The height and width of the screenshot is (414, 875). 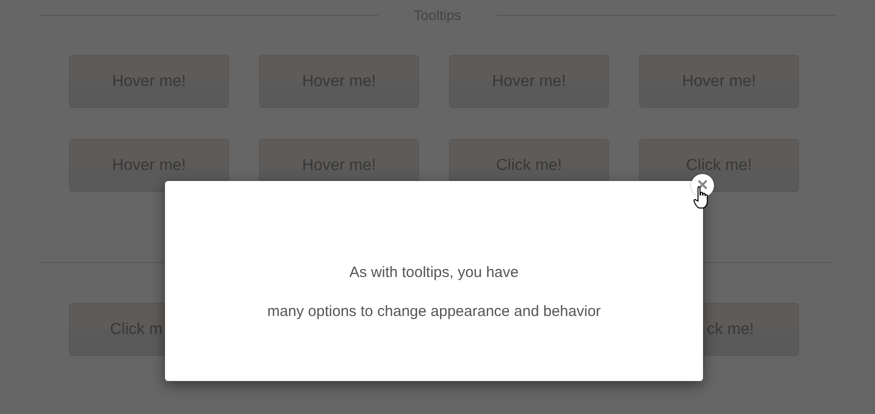 What do you see at coordinates (434, 311) in the screenshot?
I see `message-text: many options to change appearance and behavior` at bounding box center [434, 311].